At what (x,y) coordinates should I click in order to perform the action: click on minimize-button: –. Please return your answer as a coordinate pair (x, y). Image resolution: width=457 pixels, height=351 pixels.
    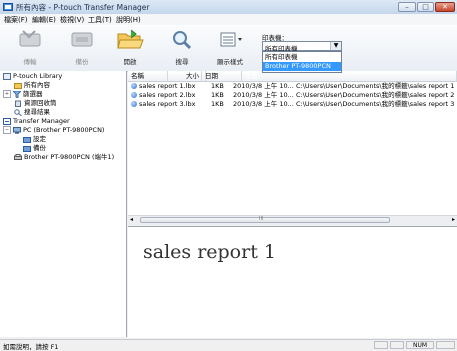
    Looking at the image, I should click on (407, 7).